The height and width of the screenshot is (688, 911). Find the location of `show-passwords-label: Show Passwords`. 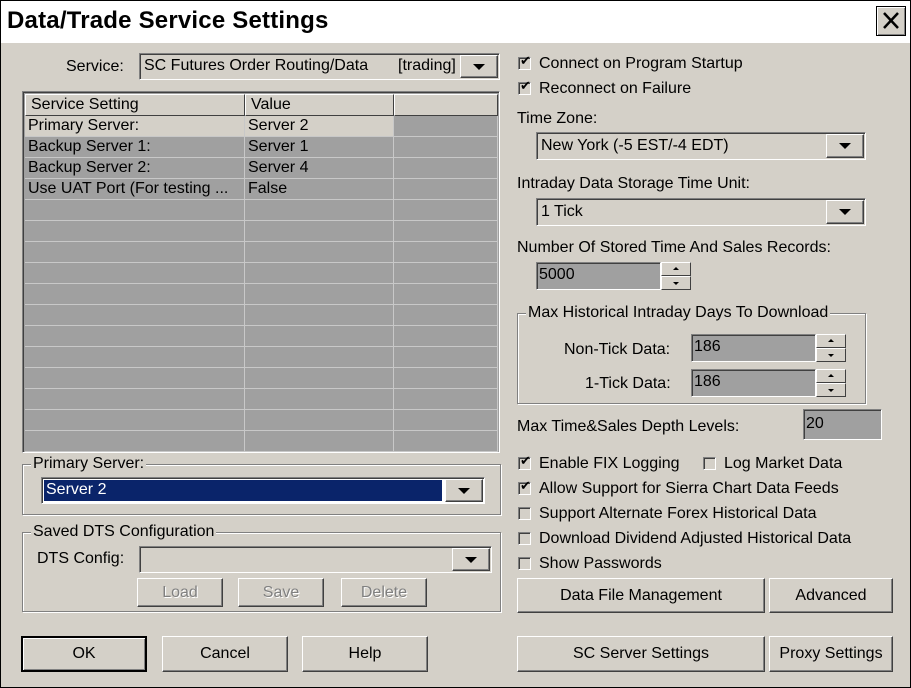

show-passwords-label: Show Passwords is located at coordinates (600, 564).